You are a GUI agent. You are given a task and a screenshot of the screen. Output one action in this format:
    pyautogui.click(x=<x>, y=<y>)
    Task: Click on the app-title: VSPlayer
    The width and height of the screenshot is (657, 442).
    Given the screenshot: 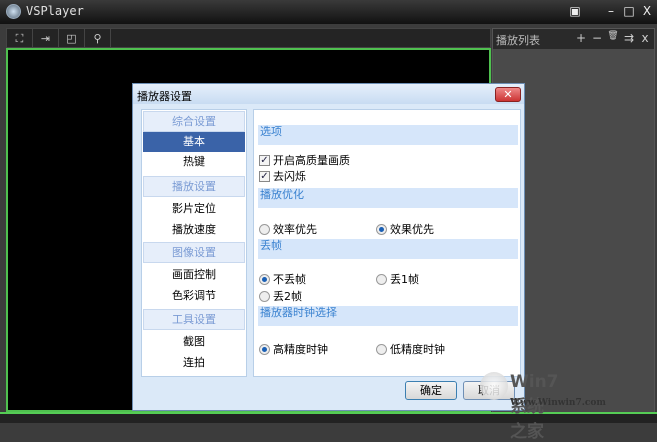 What is the action you would take?
    pyautogui.click(x=55, y=11)
    